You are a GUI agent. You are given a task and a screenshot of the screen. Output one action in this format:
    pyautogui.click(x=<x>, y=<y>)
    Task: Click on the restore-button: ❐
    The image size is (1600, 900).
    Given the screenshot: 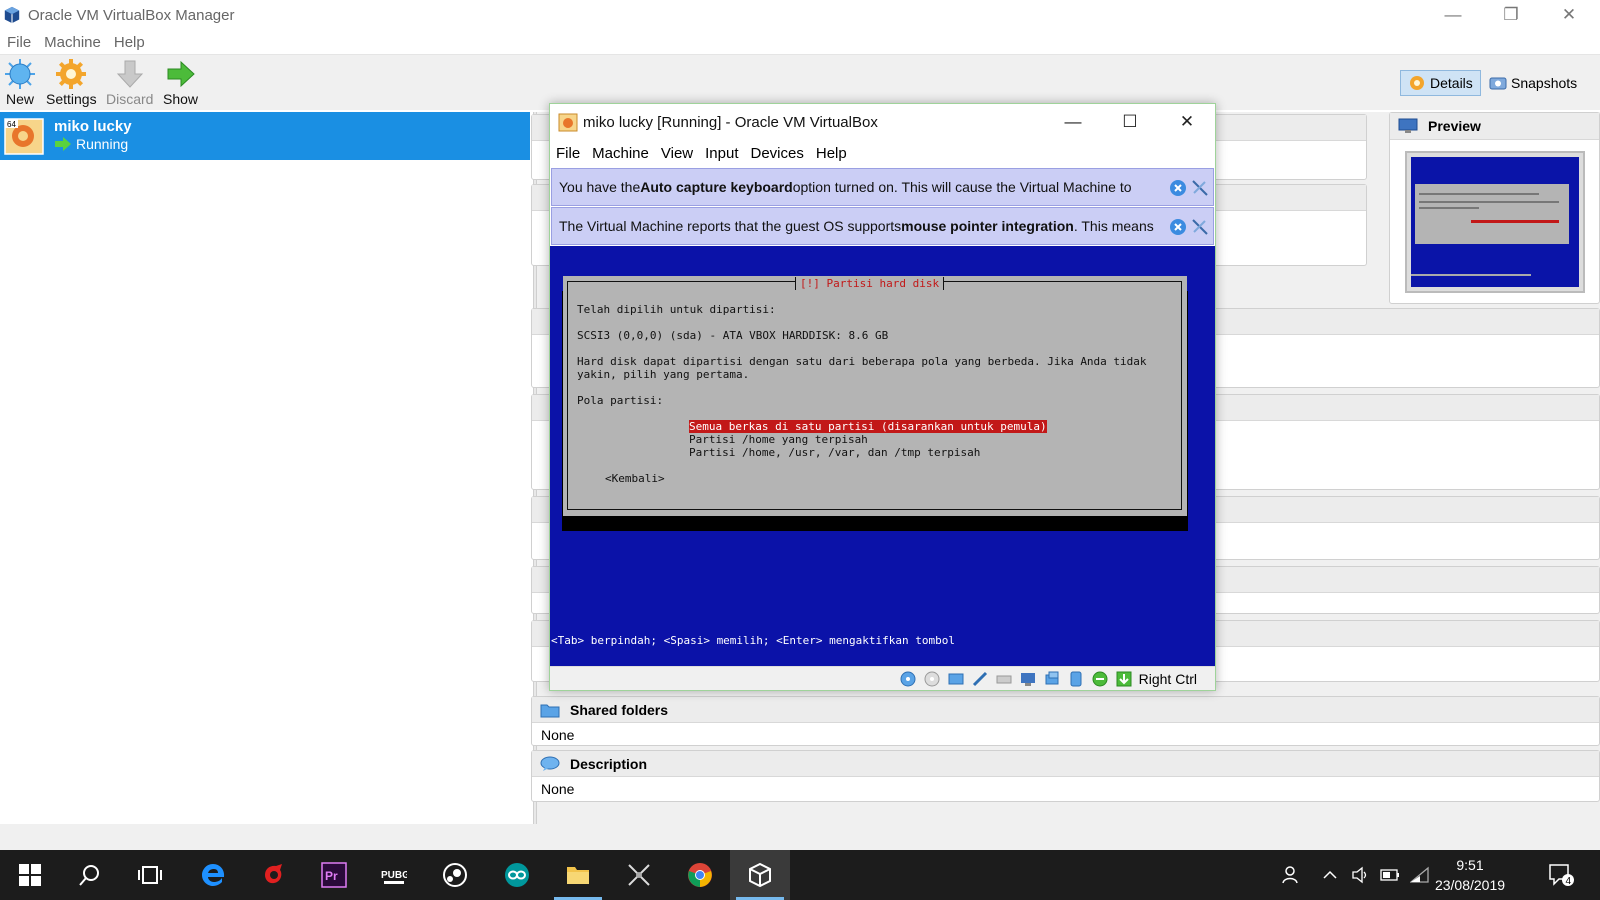 What is the action you would take?
    pyautogui.click(x=1511, y=15)
    